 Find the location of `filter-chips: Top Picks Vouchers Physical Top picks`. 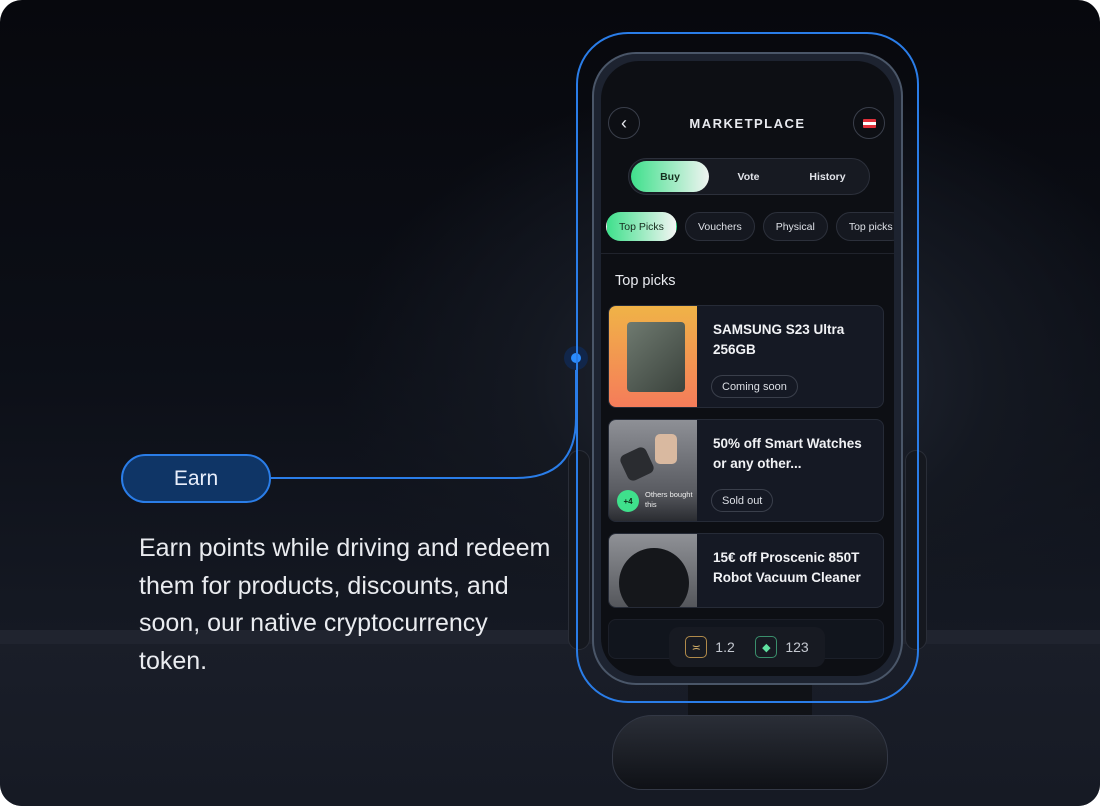

filter-chips: Top Picks Vouchers Physical Top picks is located at coordinates (750, 226).